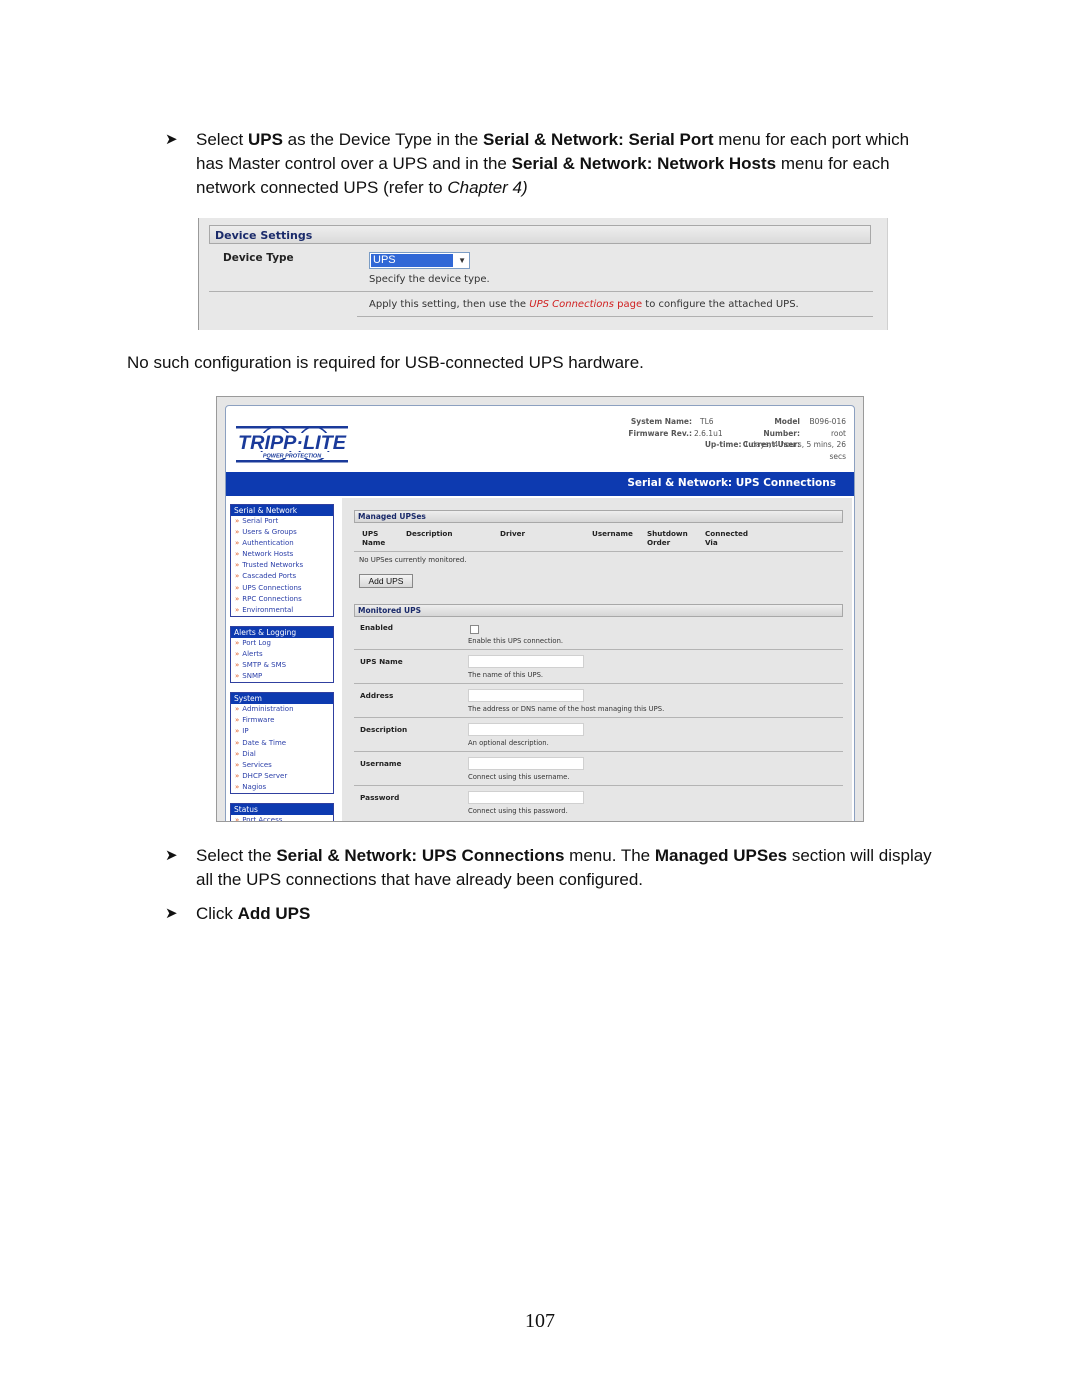  Describe the element at coordinates (269, 576) in the screenshot. I see `label: Cascaded Ports` at that location.